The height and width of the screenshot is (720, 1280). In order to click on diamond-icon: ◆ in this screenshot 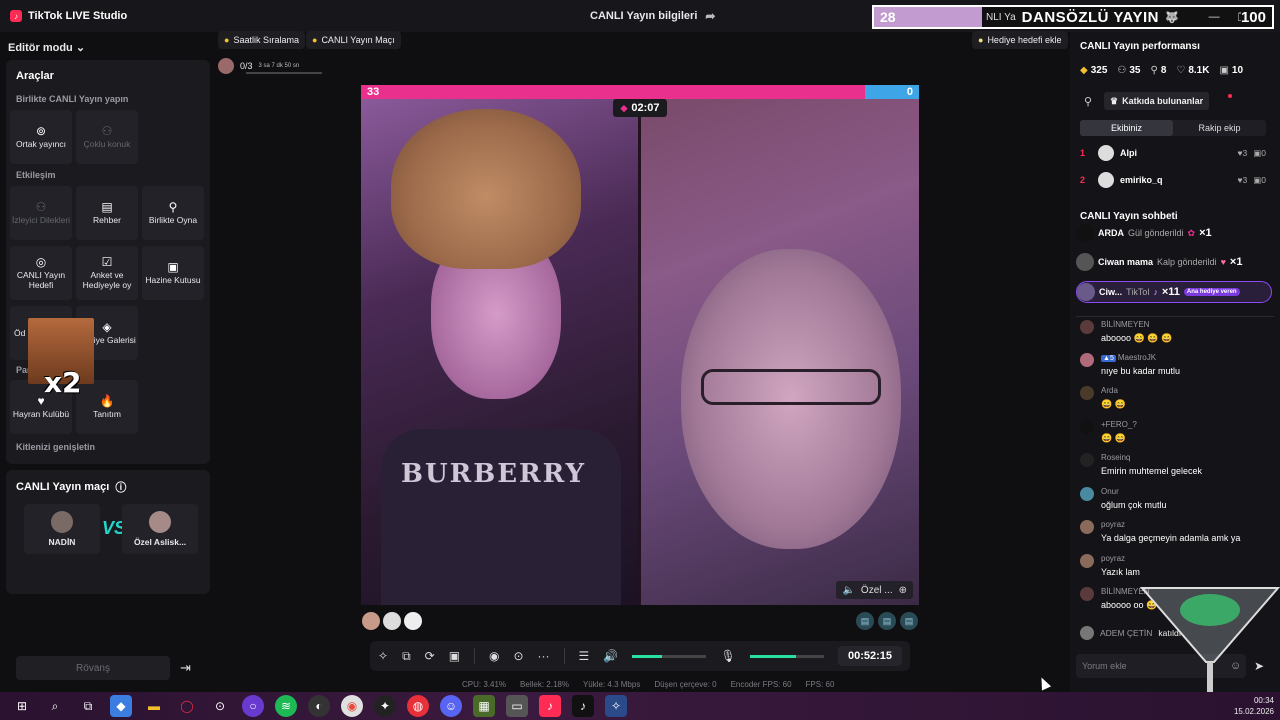, I will do `click(1084, 70)`.